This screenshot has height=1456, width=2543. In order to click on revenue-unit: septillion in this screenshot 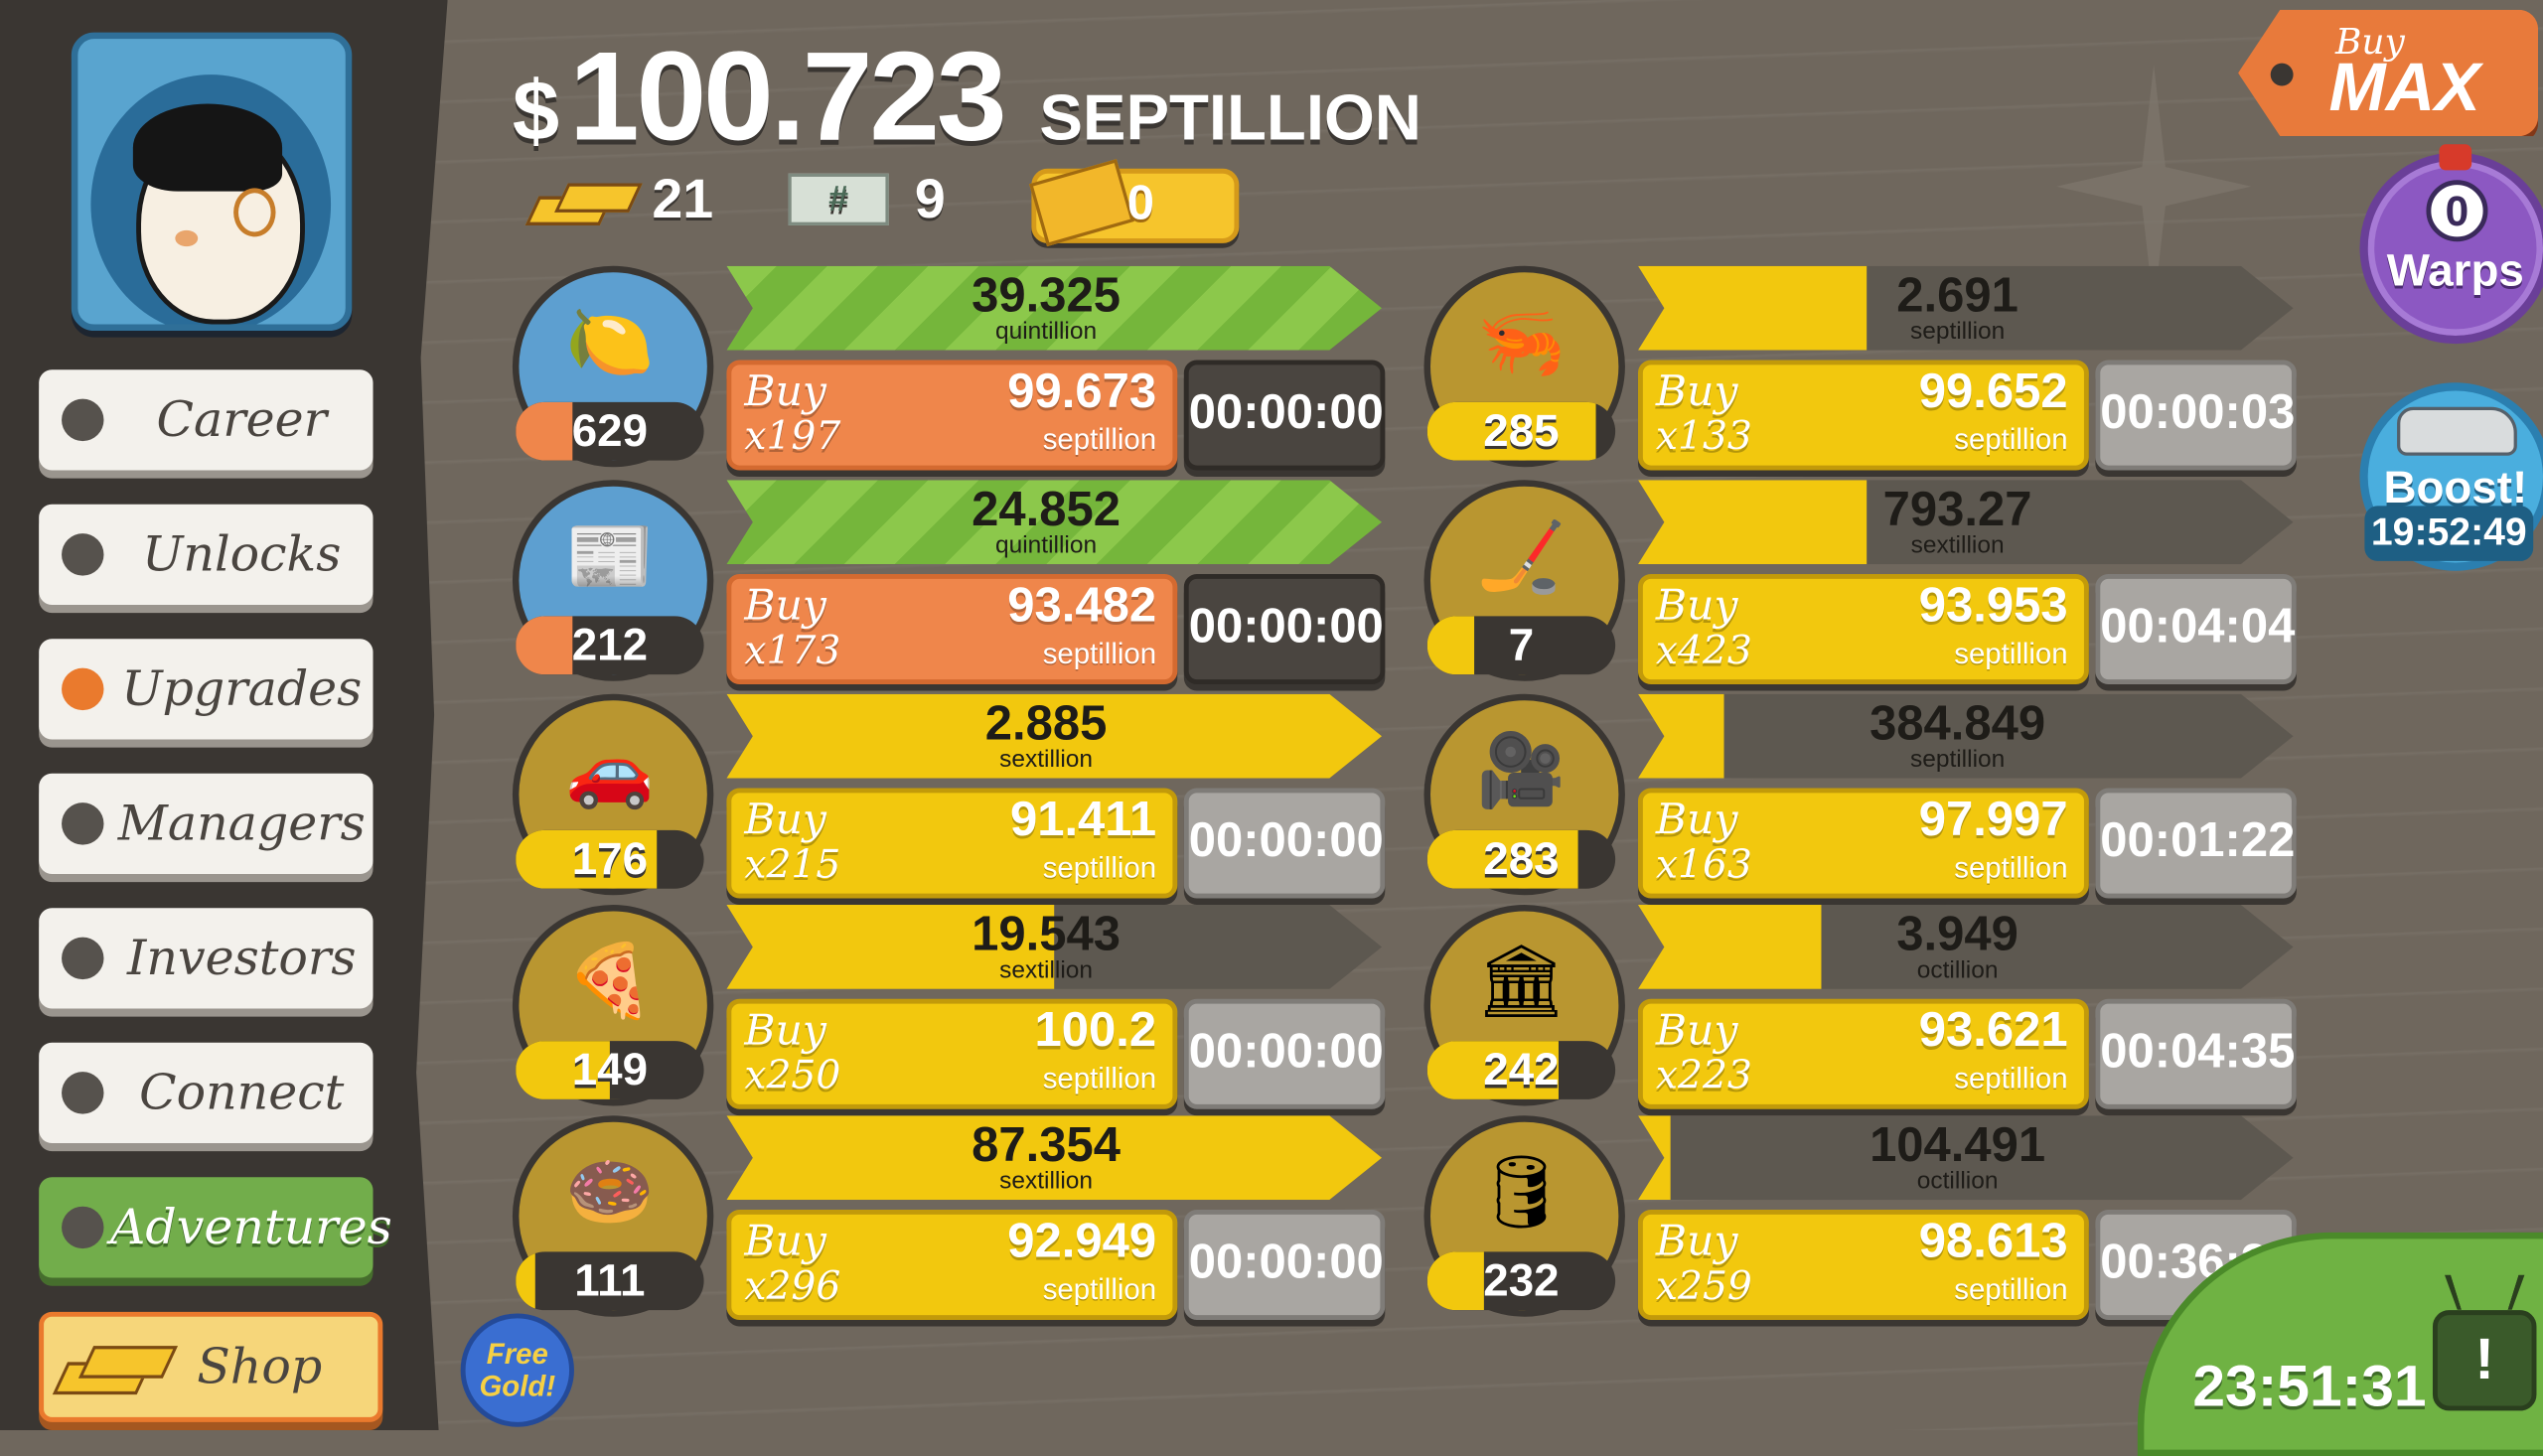, I will do `click(1957, 331)`.